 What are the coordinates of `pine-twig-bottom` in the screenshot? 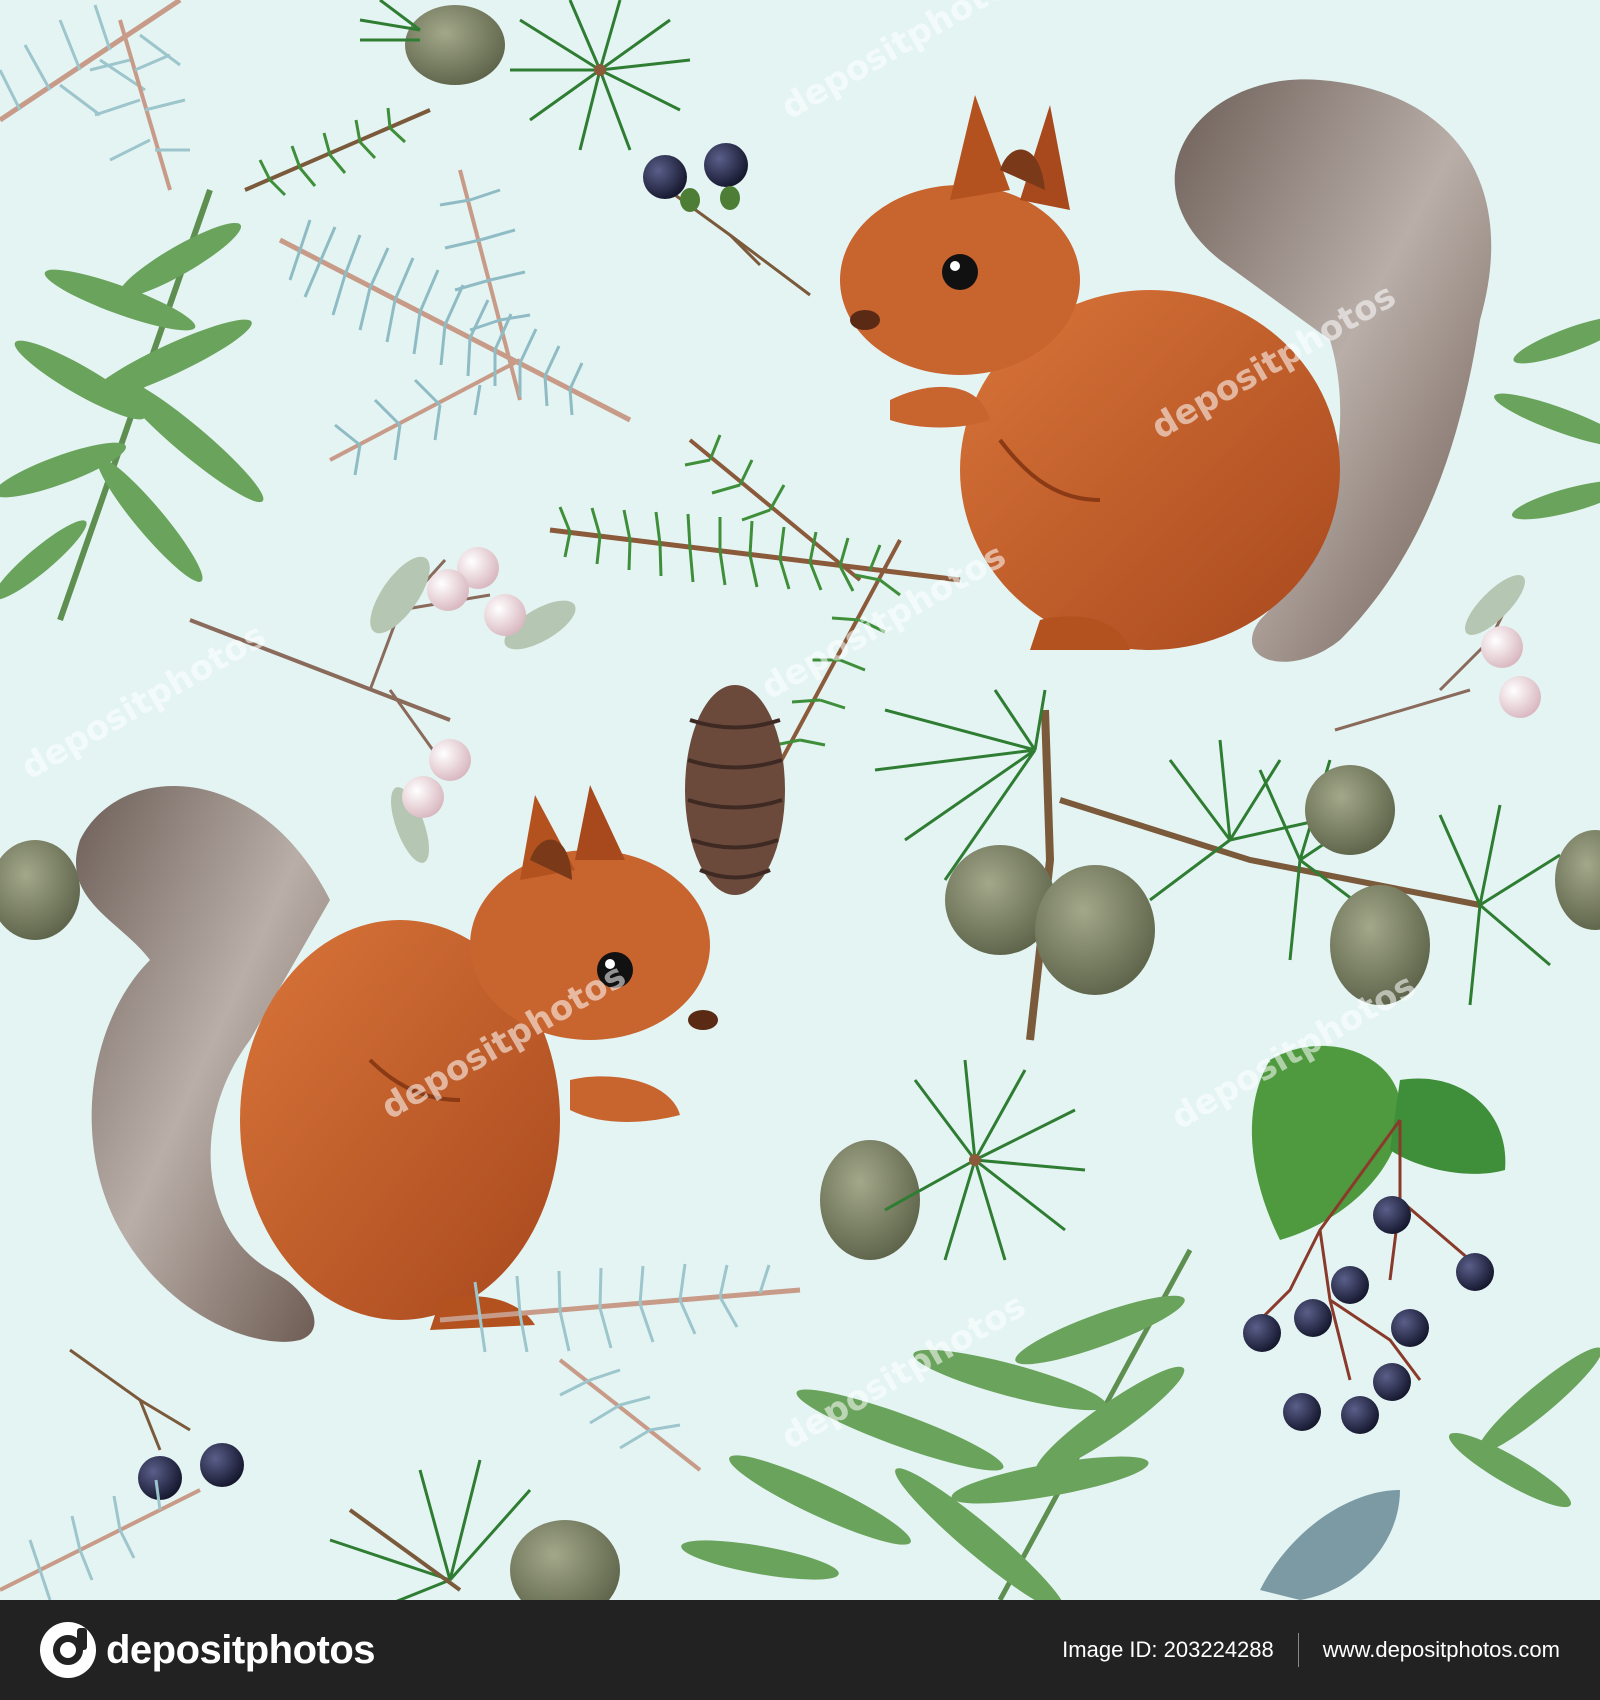 It's located at (474, 1529).